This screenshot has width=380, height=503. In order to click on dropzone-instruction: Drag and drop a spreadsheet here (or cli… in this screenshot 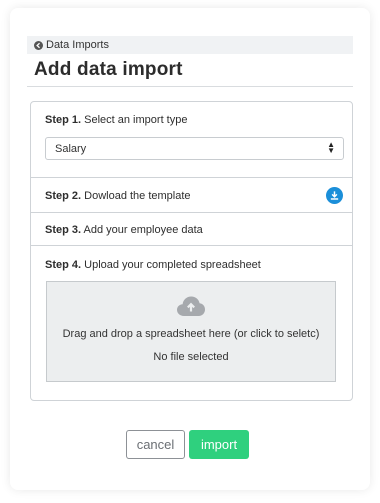, I will do `click(191, 334)`.